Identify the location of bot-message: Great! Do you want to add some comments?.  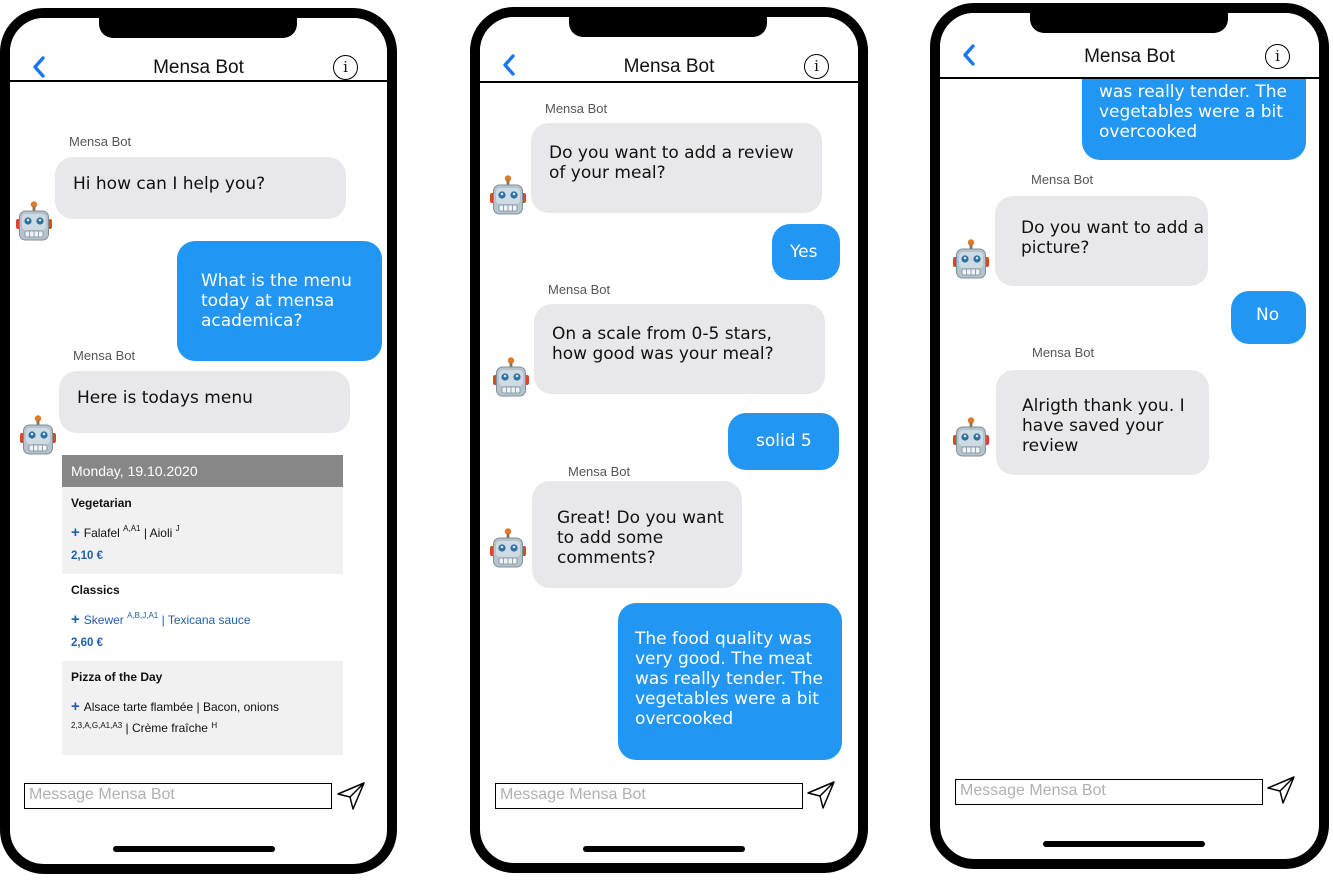
(637, 534).